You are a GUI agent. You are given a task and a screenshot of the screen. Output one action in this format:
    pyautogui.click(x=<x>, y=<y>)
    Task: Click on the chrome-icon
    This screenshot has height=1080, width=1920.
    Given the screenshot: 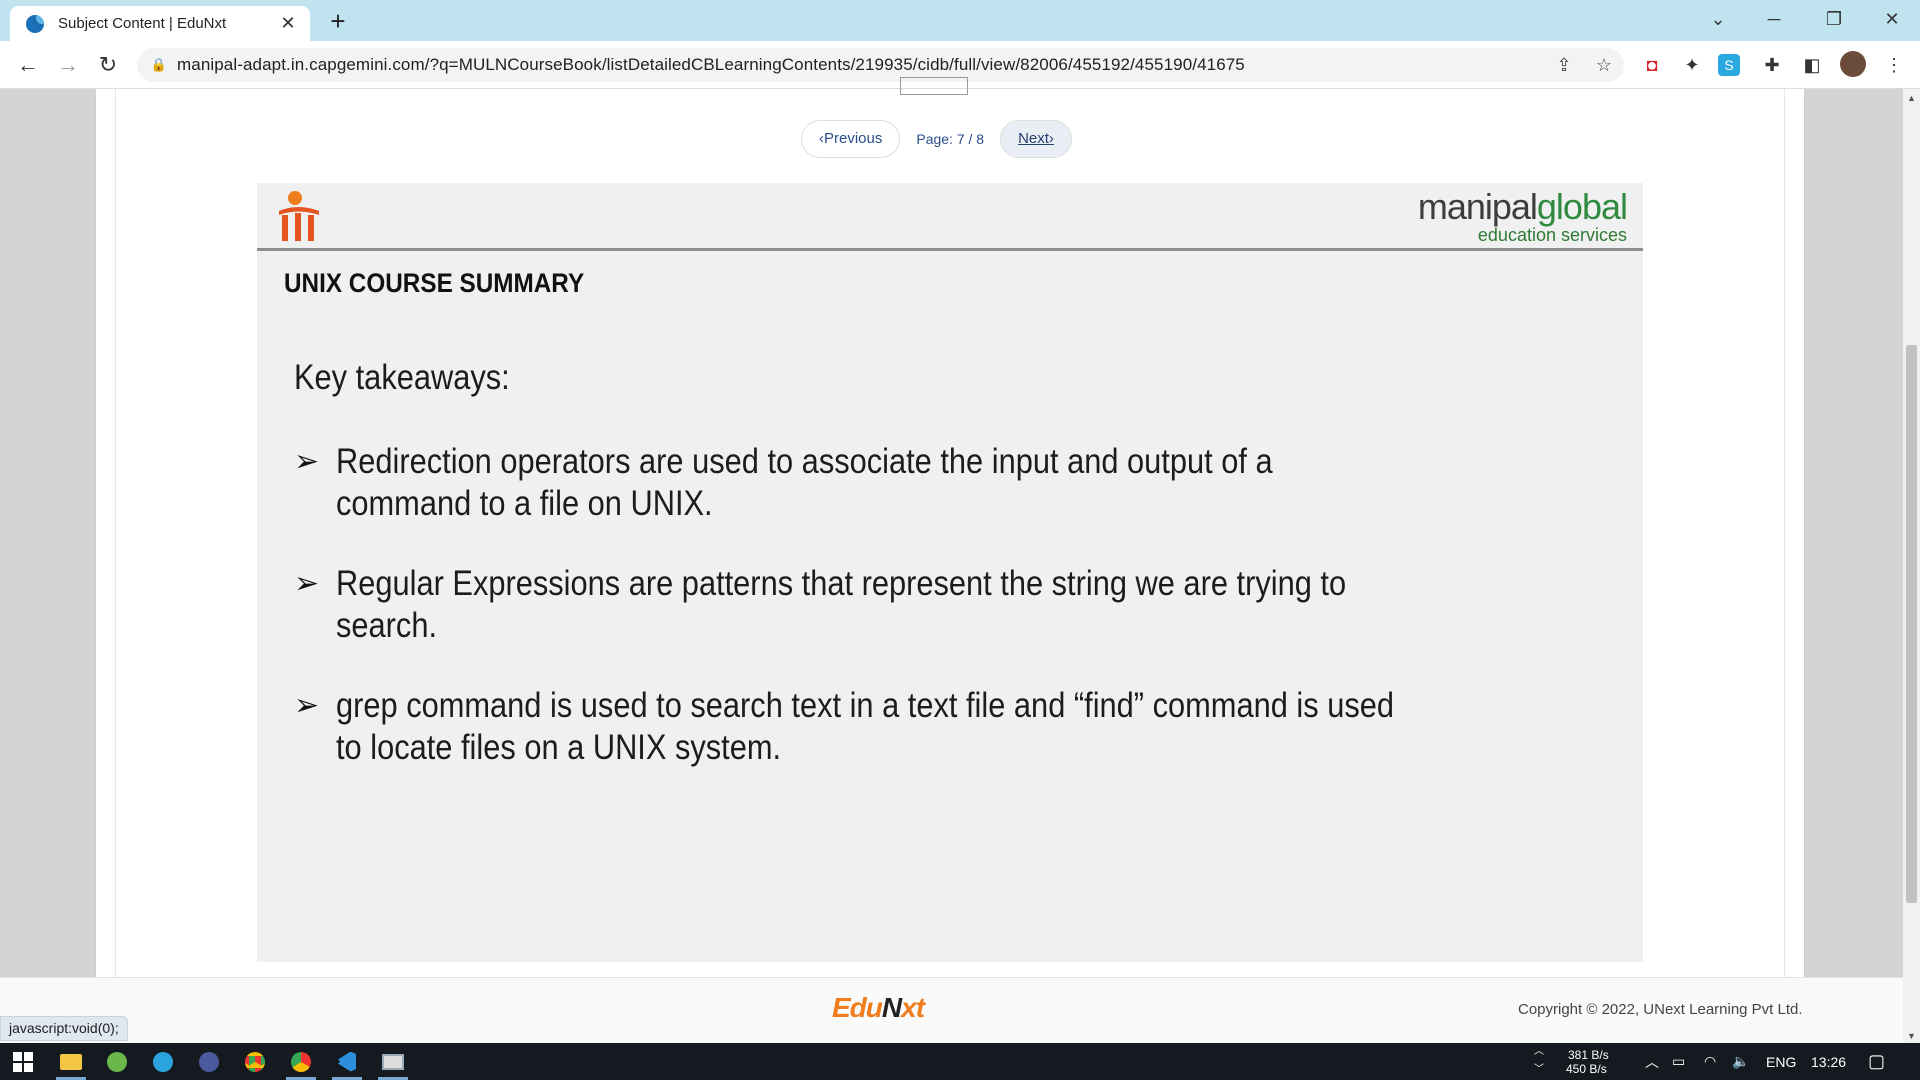 What is the action you would take?
    pyautogui.click(x=255, y=1061)
    